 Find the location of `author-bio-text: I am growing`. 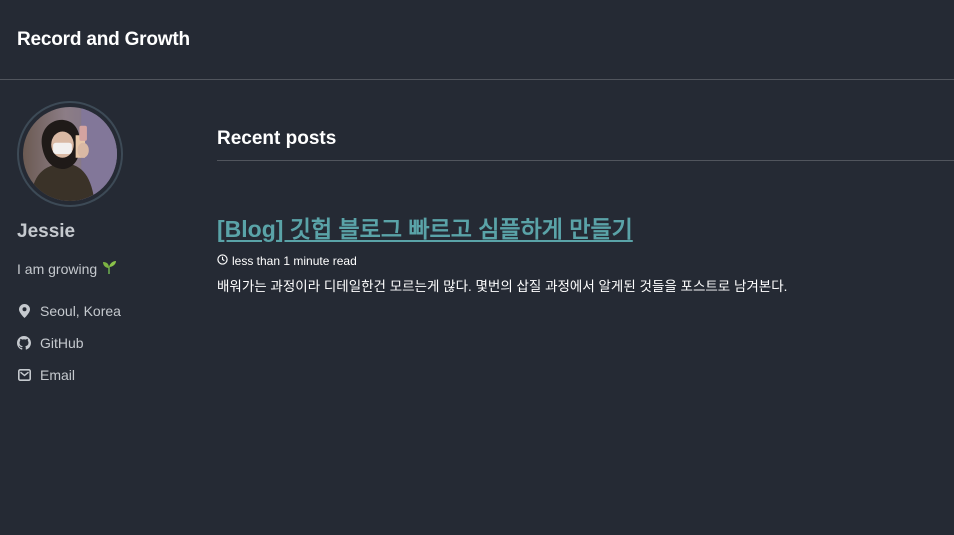

author-bio-text: I am growing is located at coordinates (57, 268).